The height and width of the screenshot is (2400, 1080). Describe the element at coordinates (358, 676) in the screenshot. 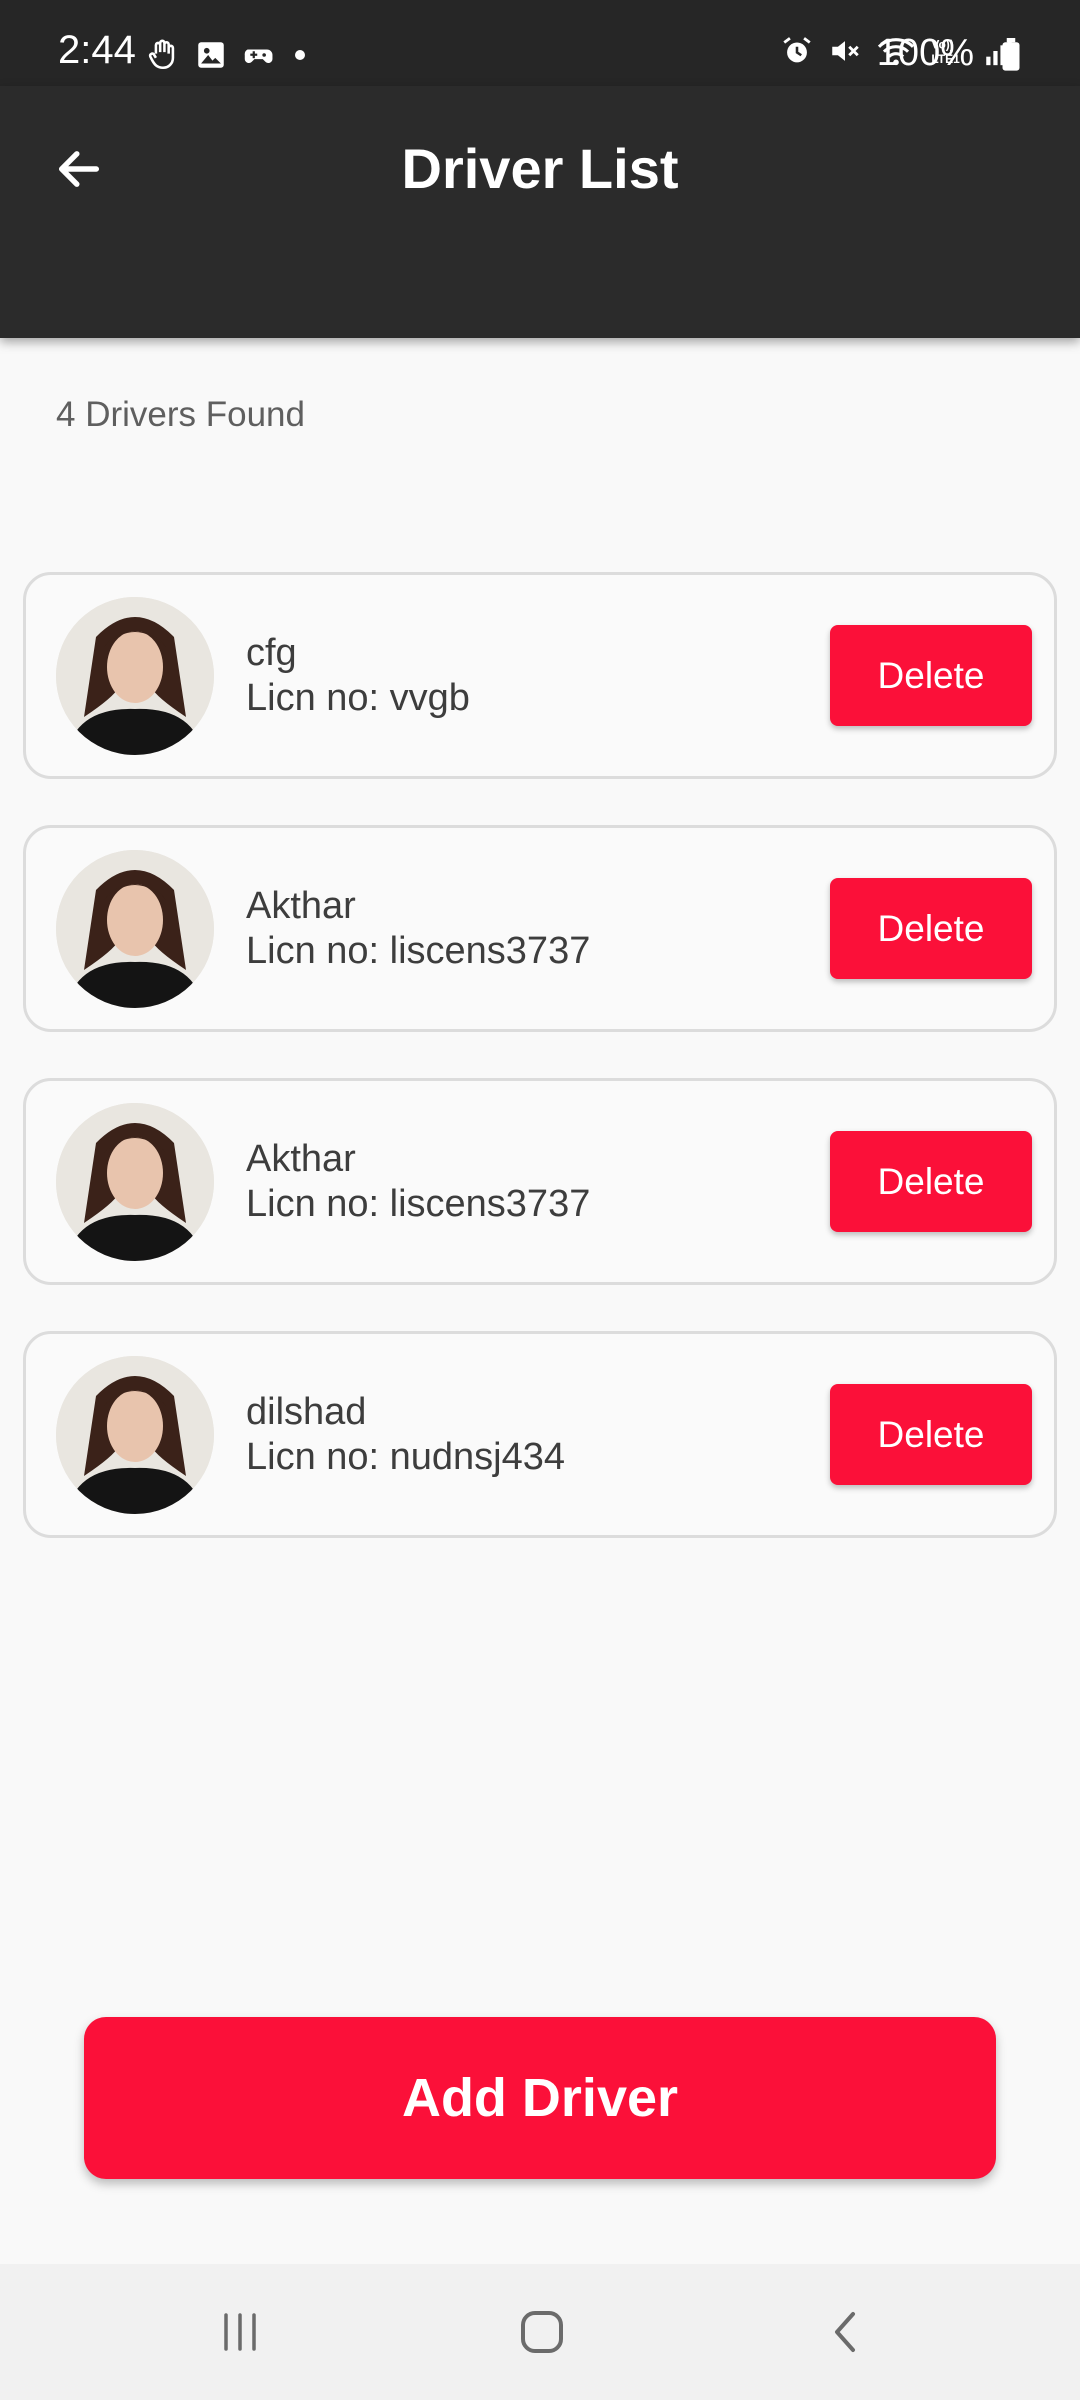

I see `driver-info: cfg Licn no: vvgb` at that location.